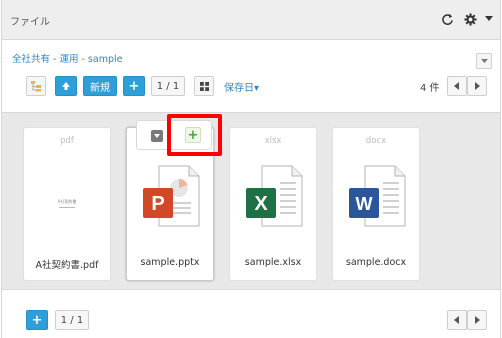 Image resolution: width=502 pixels, height=338 pixels. I want to click on svg-text: P, so click(157, 204).